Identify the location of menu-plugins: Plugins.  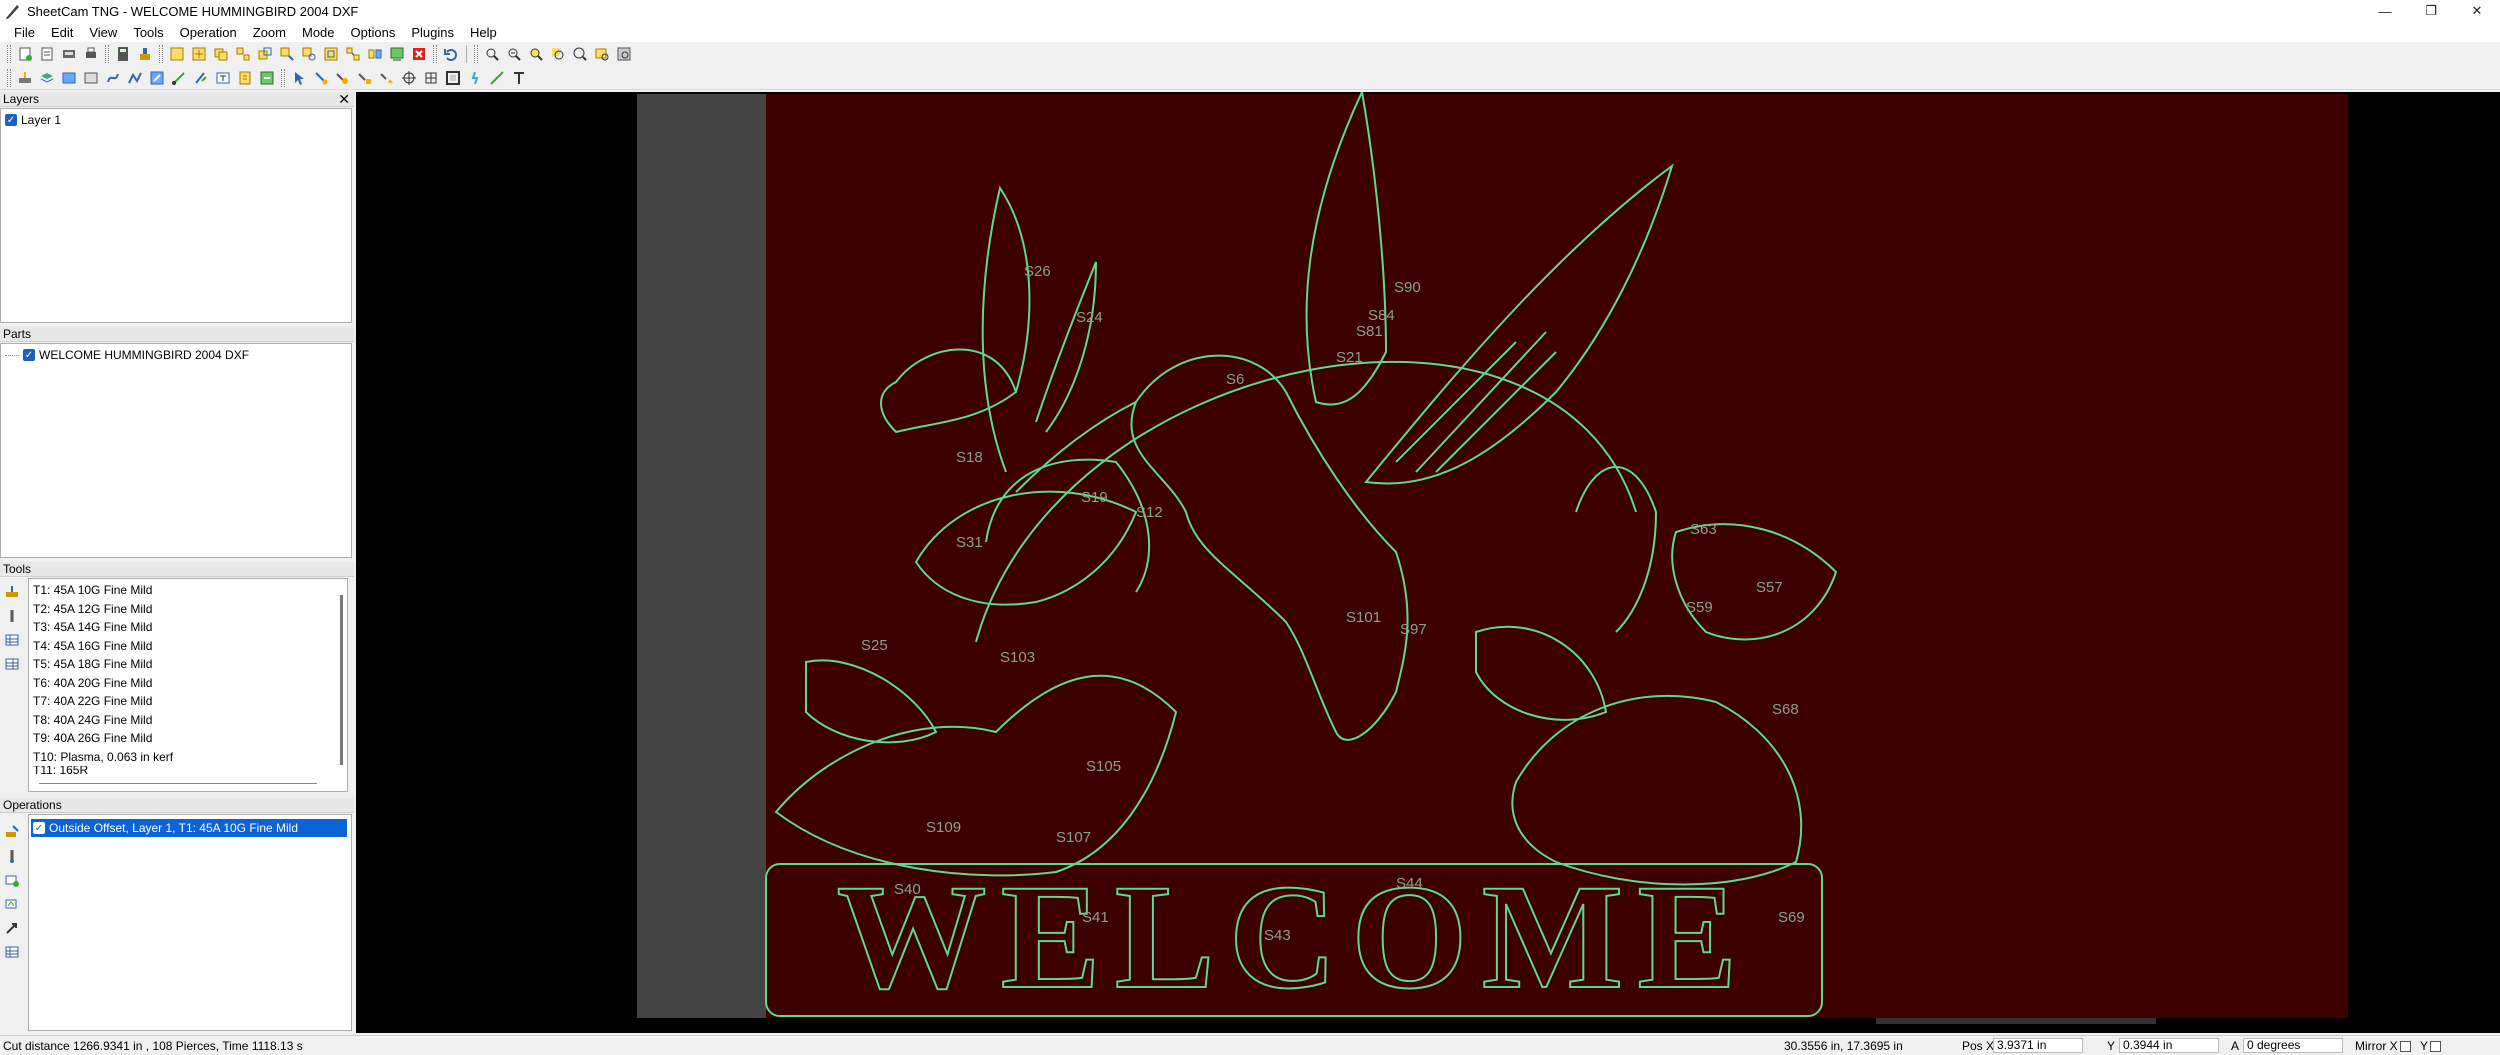
(432, 32).